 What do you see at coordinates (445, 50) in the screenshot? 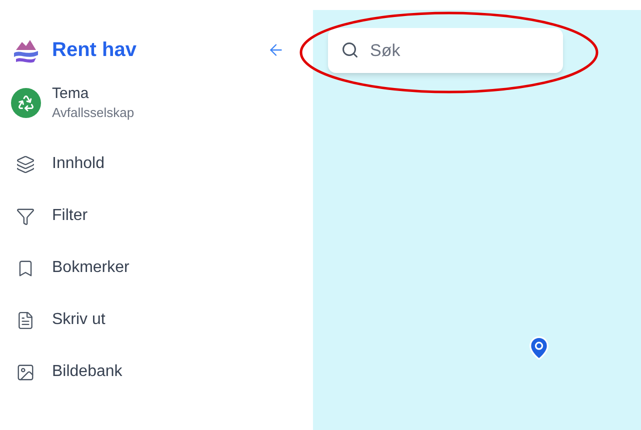
I see `search-field: Søk` at bounding box center [445, 50].